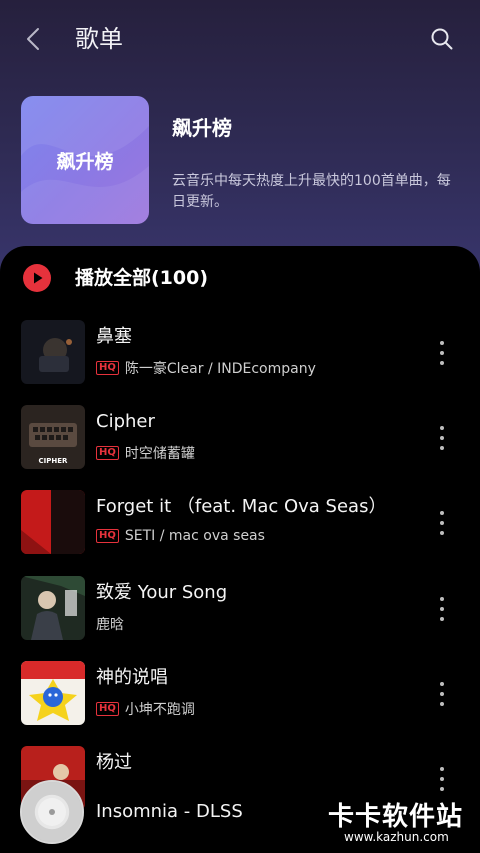  Describe the element at coordinates (311, 191) in the screenshot. I see `playlist-description: 云音乐中每天热度上升最快的100首单曲，每日更新。` at that location.